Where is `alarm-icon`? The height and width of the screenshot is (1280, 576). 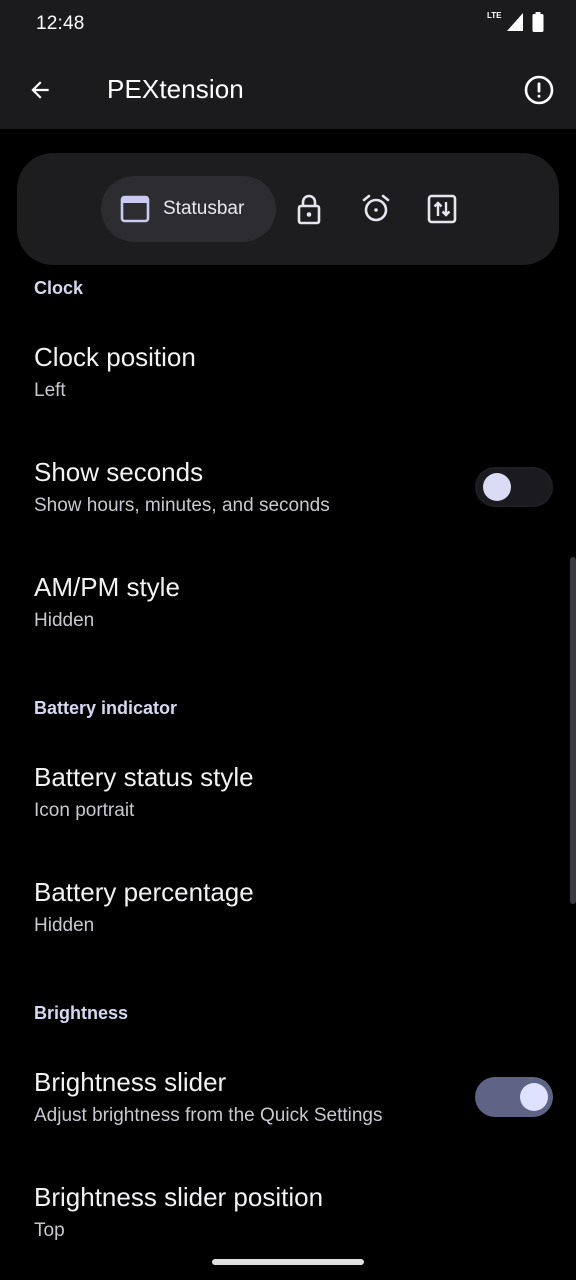
alarm-icon is located at coordinates (376, 208).